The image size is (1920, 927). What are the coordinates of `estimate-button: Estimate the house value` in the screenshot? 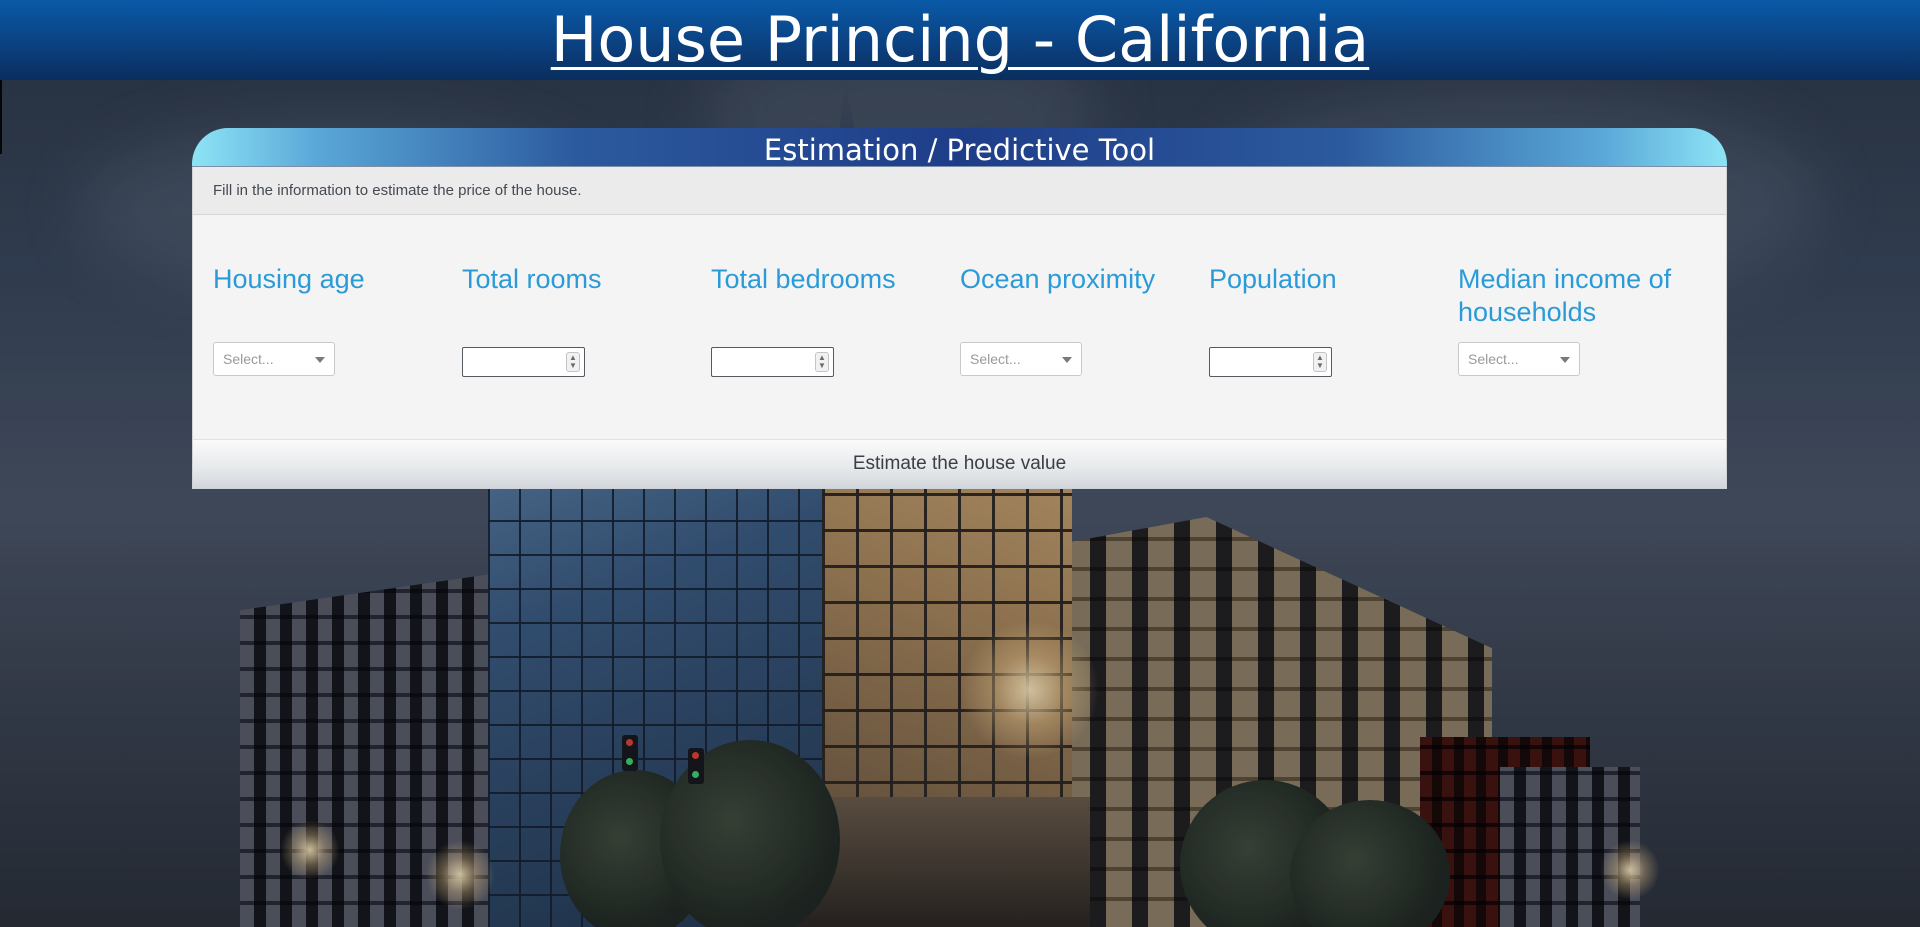 It's located at (959, 464).